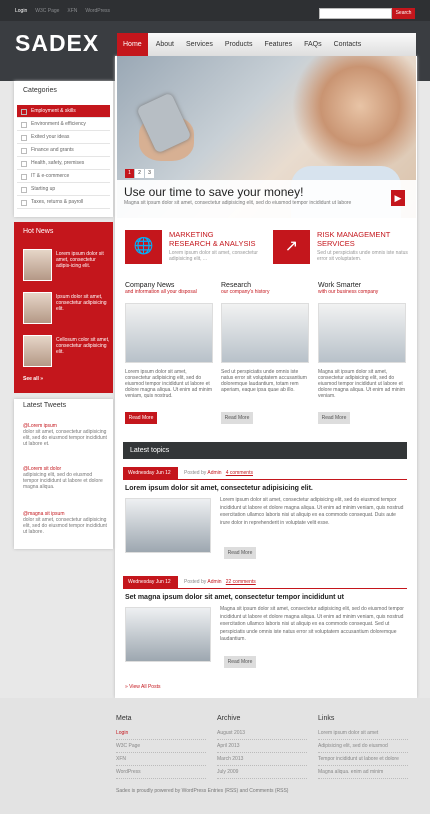  I want to click on footer-link: April 2013, so click(262, 746).